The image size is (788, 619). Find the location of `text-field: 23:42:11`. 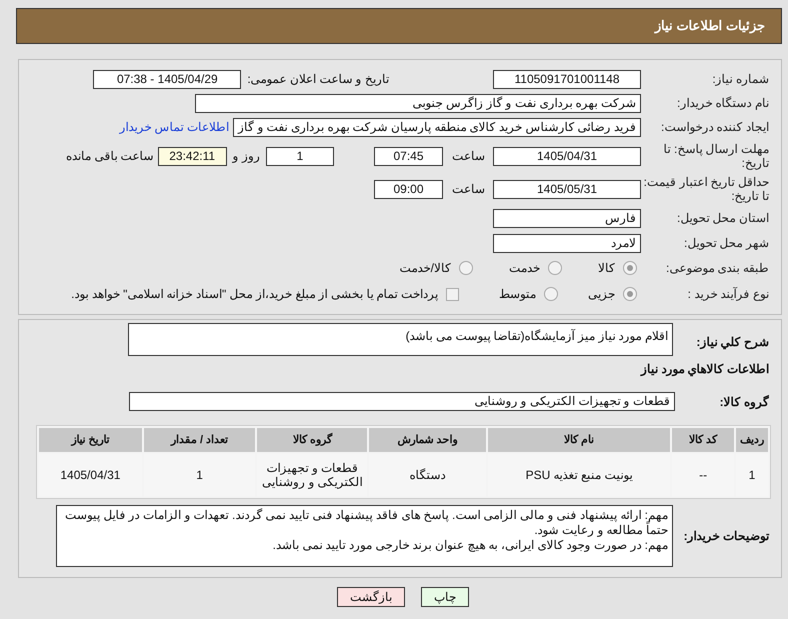

text-field: 23:42:11 is located at coordinates (192, 156).